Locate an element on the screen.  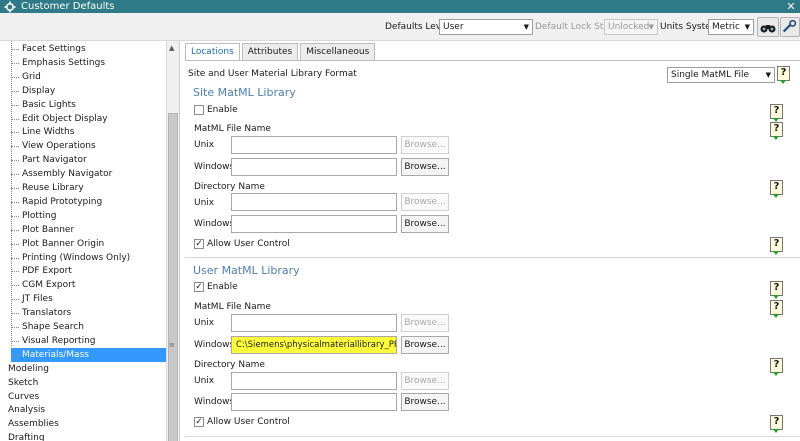
sidebar-item-line-widths: Line Widths is located at coordinates (42, 132).